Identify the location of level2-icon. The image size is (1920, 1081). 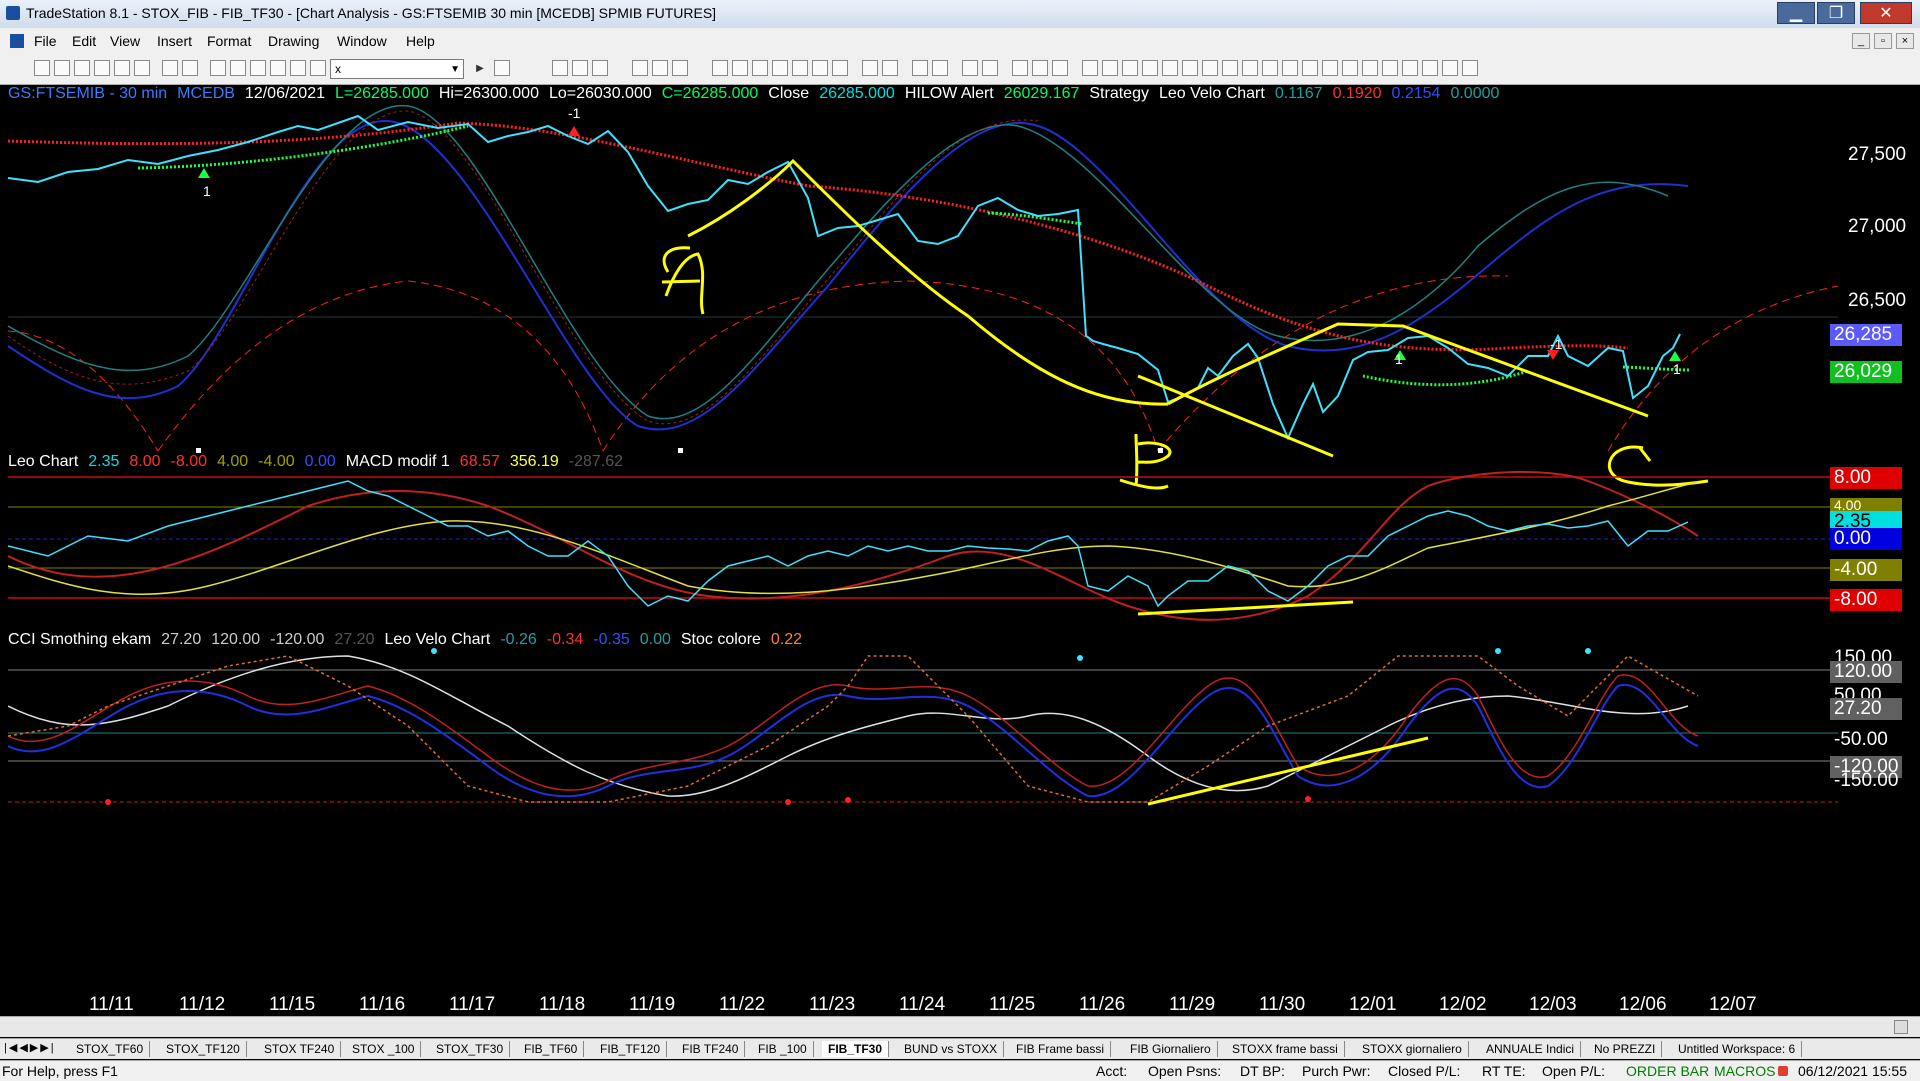
(840, 68).